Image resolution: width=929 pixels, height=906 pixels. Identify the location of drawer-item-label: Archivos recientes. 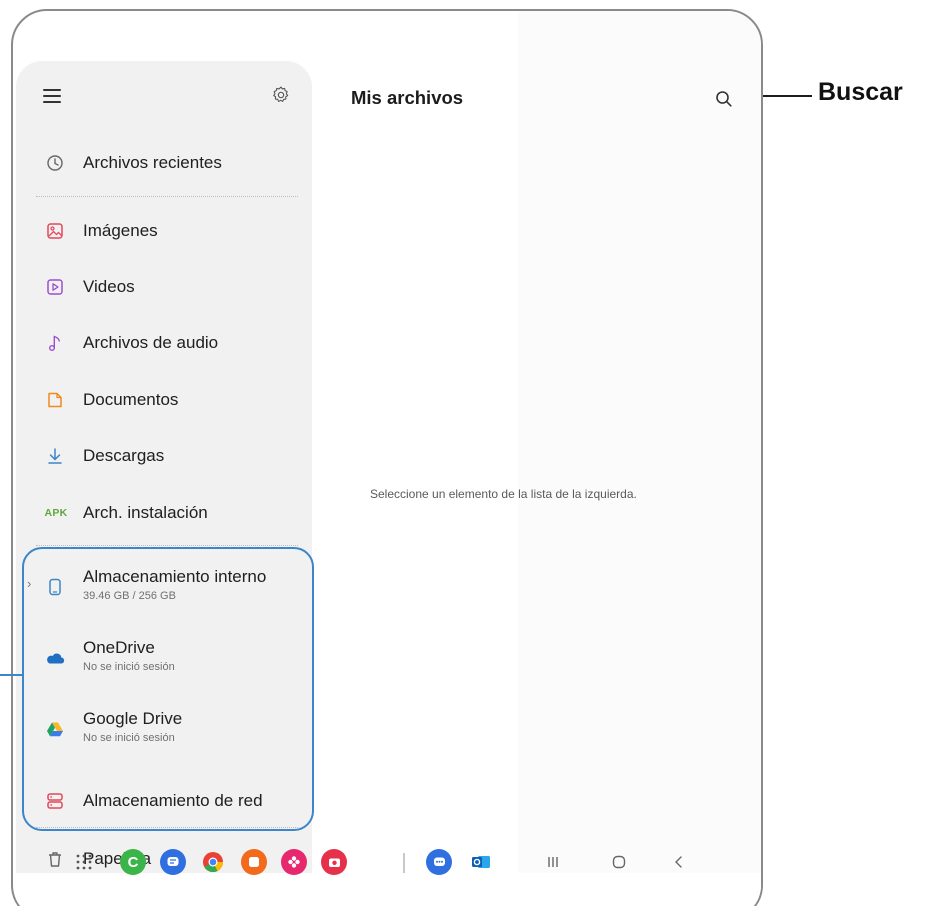
(152, 162).